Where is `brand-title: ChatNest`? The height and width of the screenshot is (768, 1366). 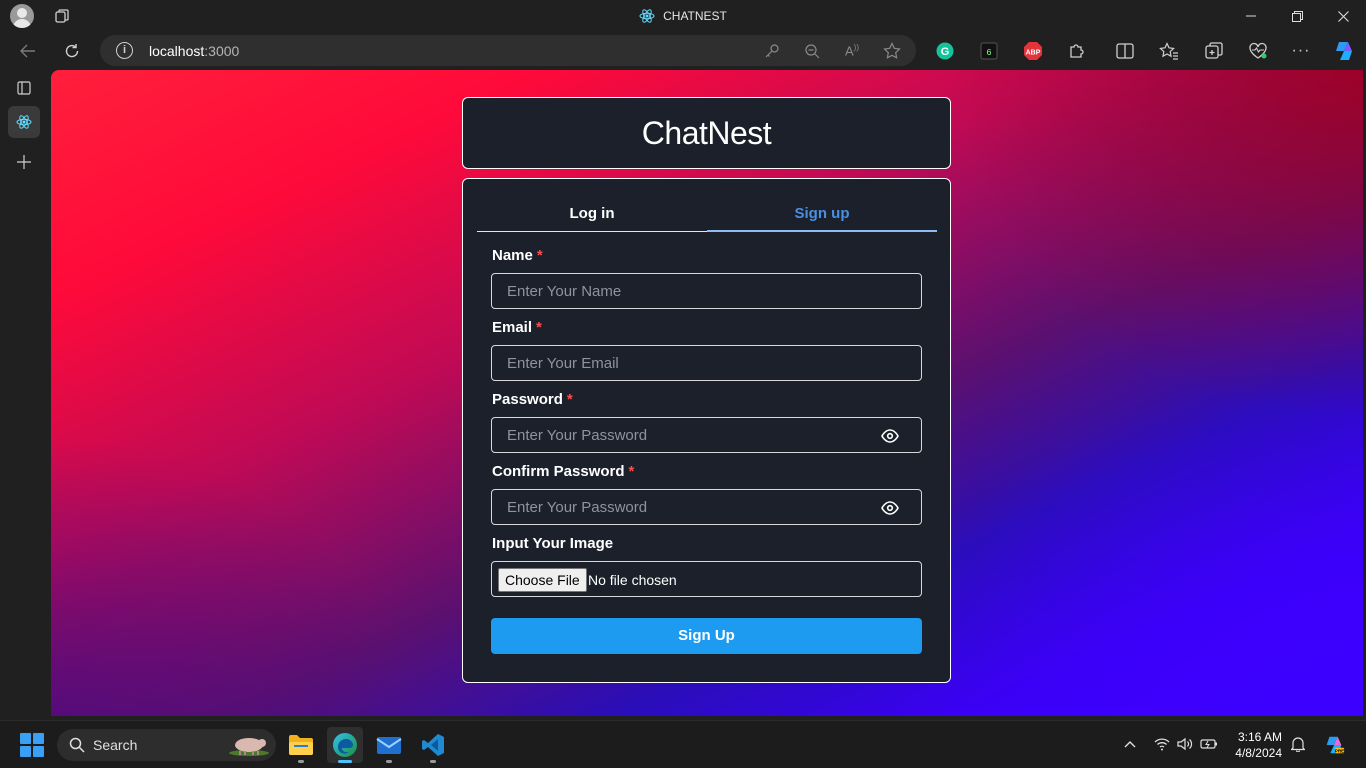 brand-title: ChatNest is located at coordinates (706, 132).